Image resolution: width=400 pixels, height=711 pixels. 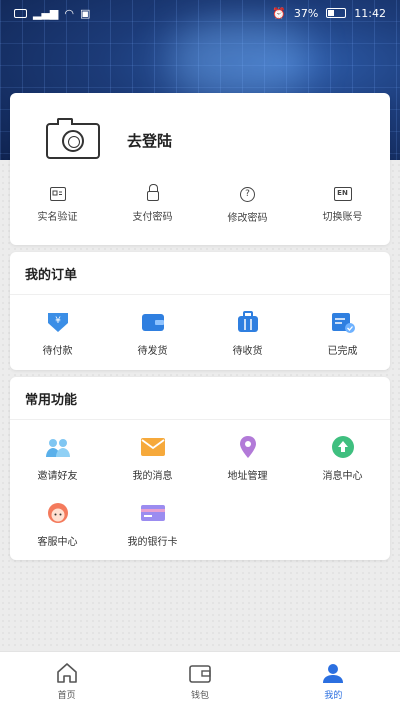 What do you see at coordinates (66, 696) in the screenshot?
I see `tab-label: 首页` at bounding box center [66, 696].